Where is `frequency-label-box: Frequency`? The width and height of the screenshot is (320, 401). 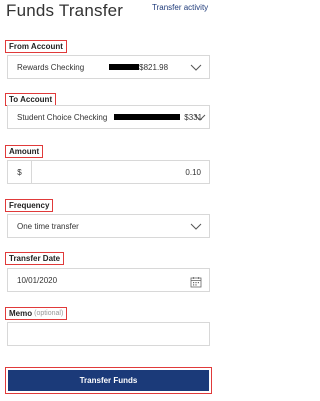 frequency-label-box: Frequency is located at coordinates (29, 205).